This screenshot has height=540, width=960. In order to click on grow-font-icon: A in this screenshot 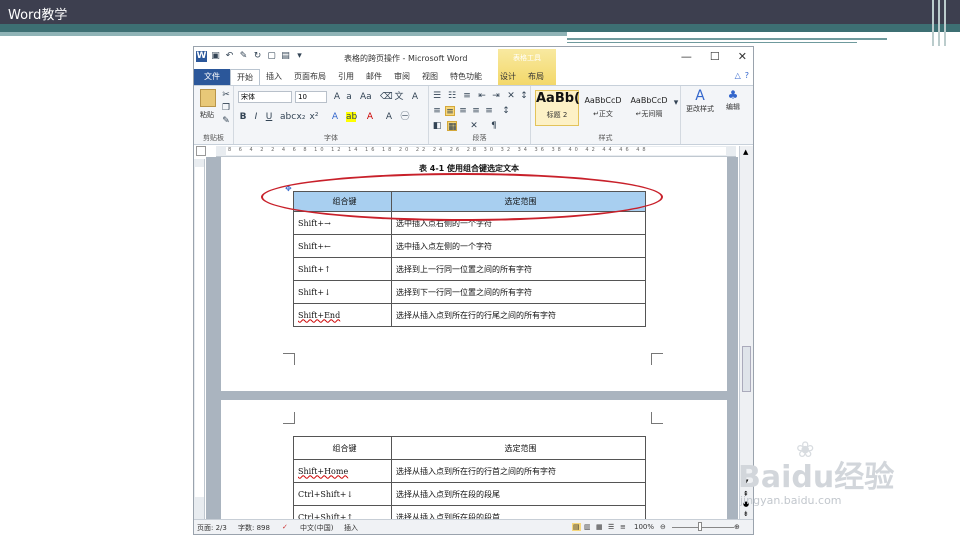, I will do `click(337, 97)`.